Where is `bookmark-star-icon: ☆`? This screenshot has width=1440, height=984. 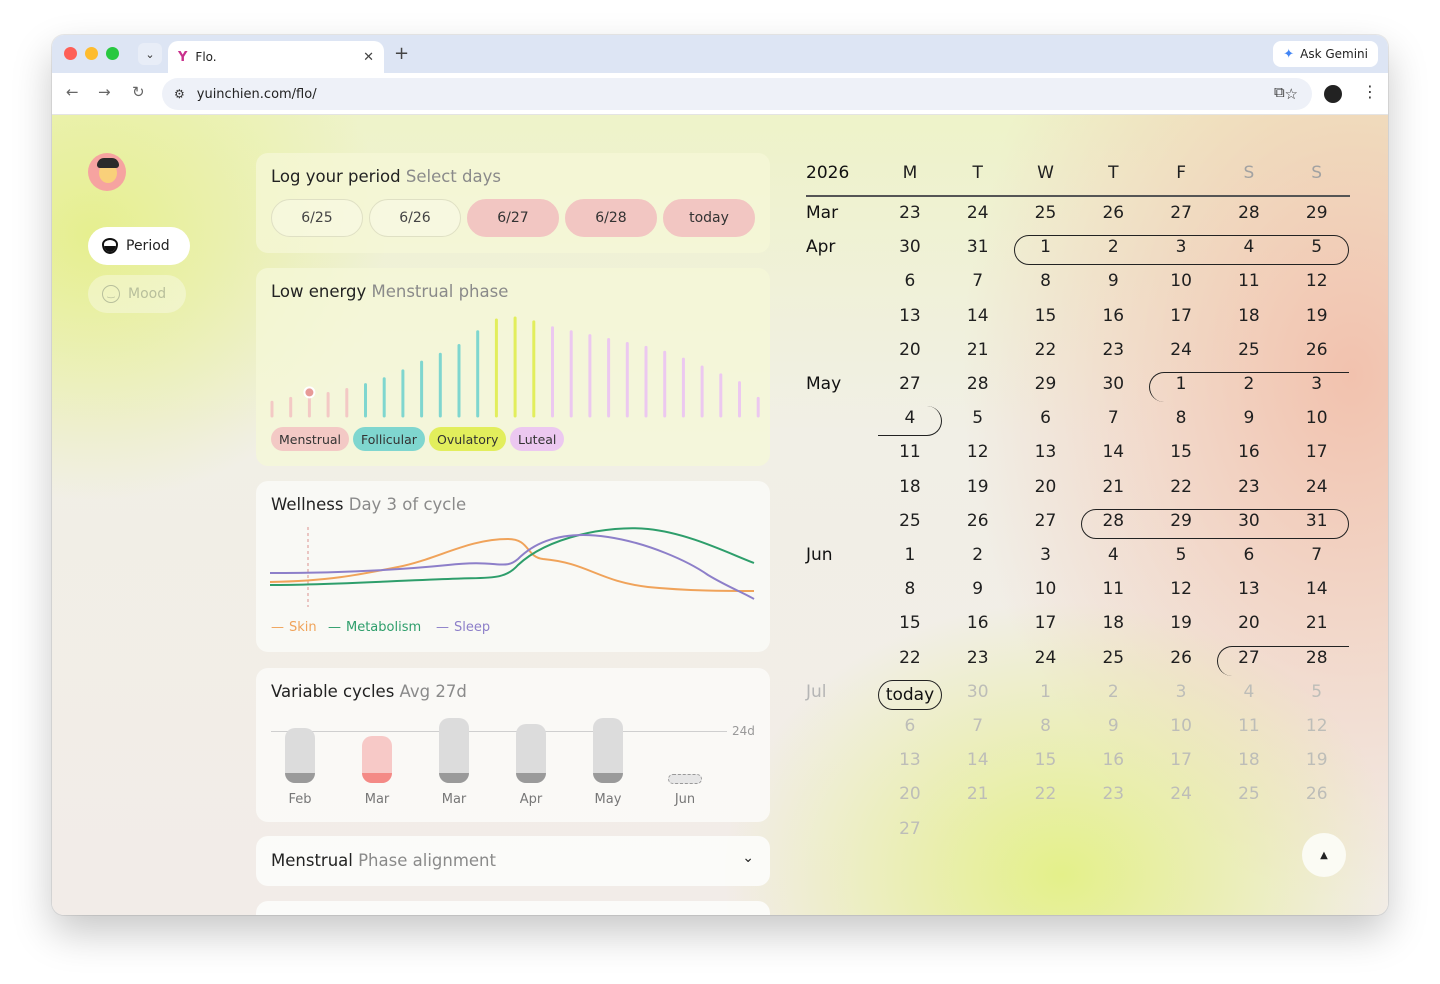
bookmark-star-icon: ☆ is located at coordinates (1291, 94).